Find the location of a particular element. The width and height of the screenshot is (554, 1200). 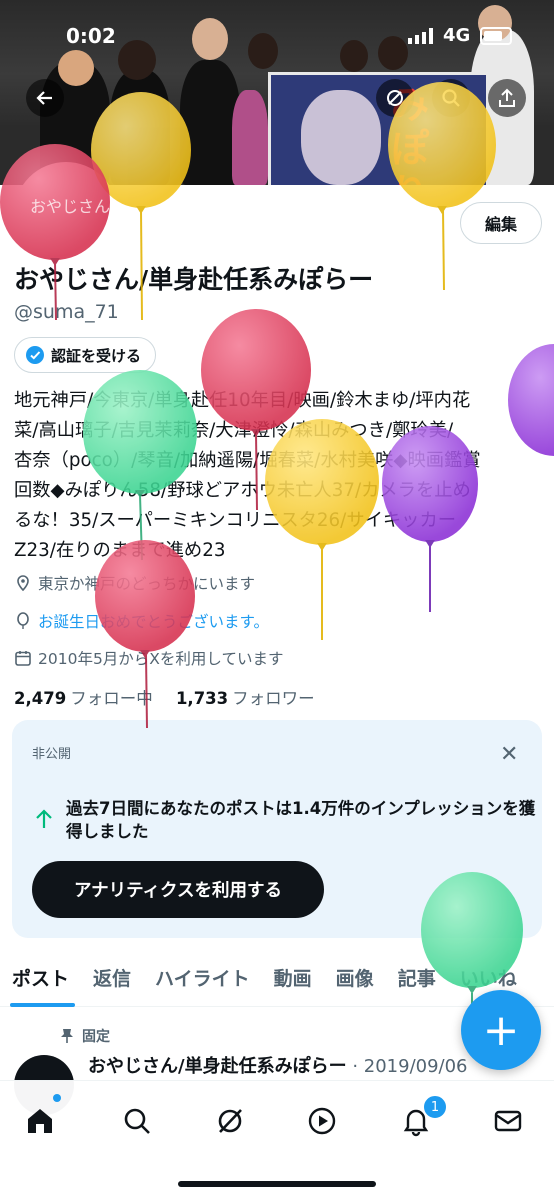

followers-link: 1,733 フォロワー is located at coordinates (245, 698).